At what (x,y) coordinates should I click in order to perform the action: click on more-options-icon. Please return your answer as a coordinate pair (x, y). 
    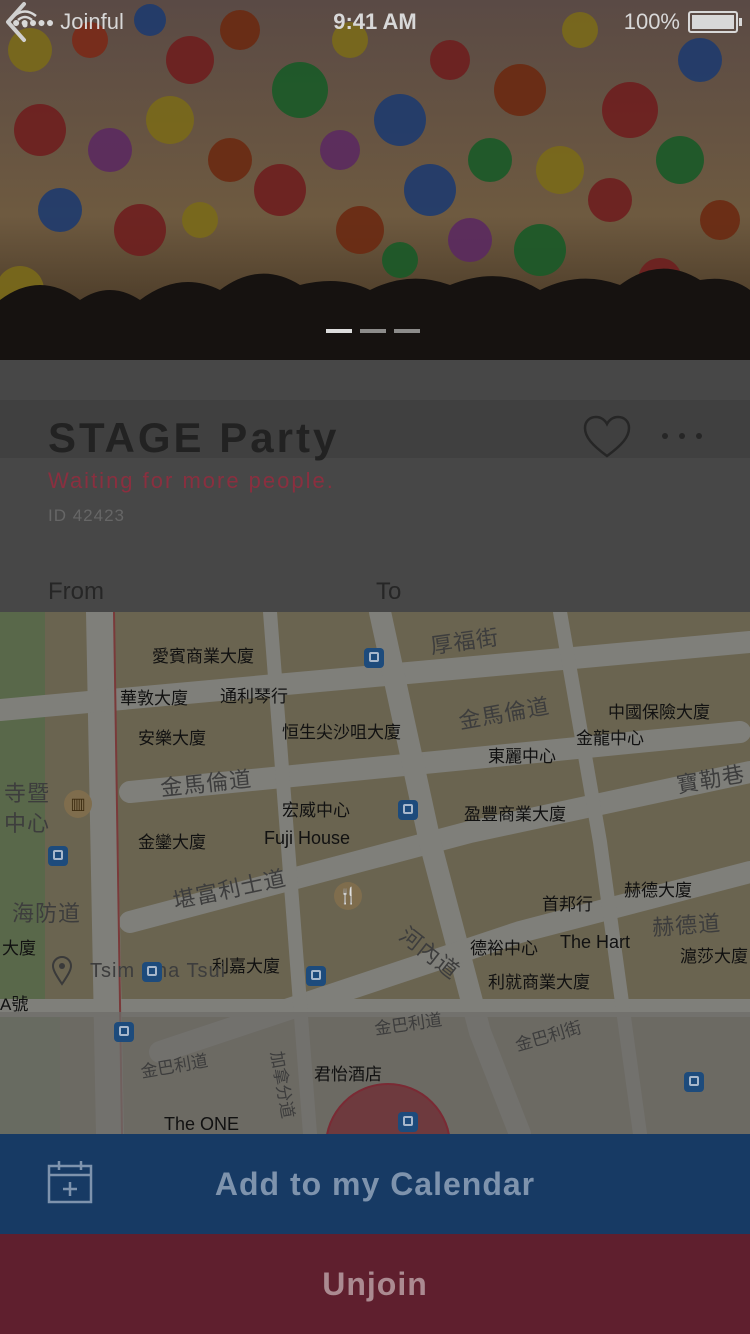
    Looking at the image, I should click on (682, 436).